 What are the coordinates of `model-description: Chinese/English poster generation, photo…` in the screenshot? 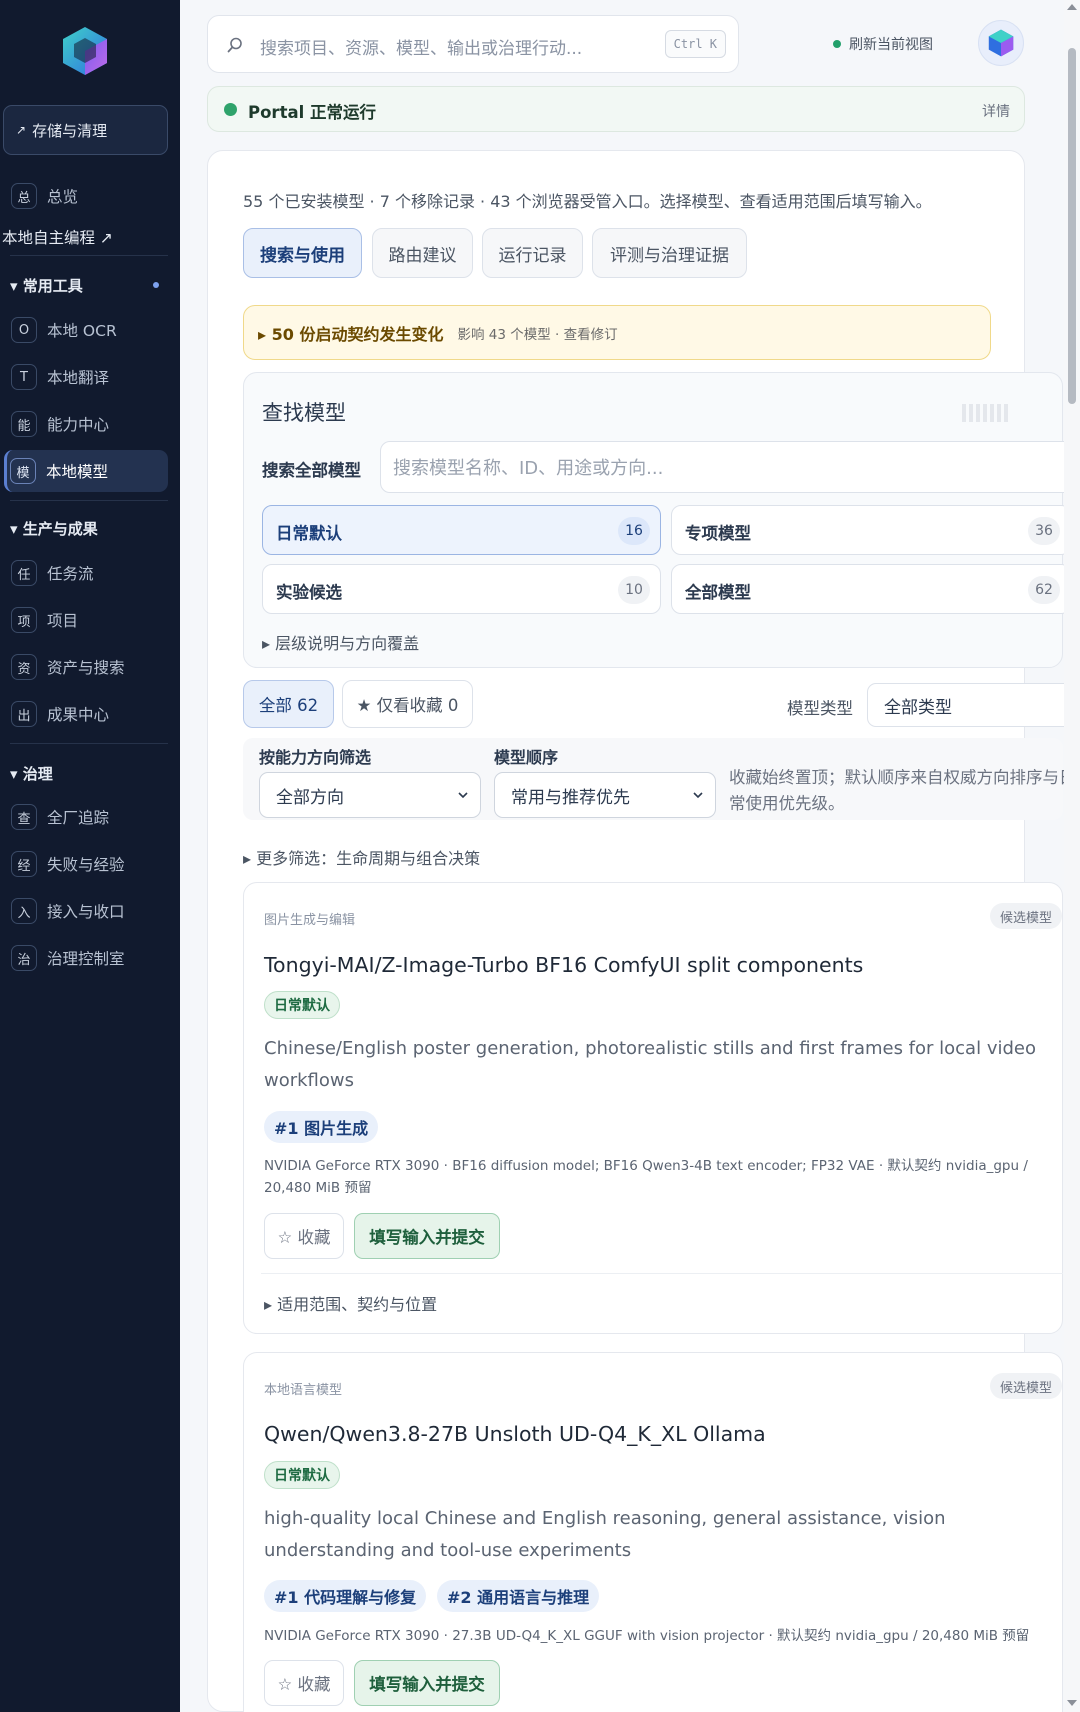 It's located at (650, 1064).